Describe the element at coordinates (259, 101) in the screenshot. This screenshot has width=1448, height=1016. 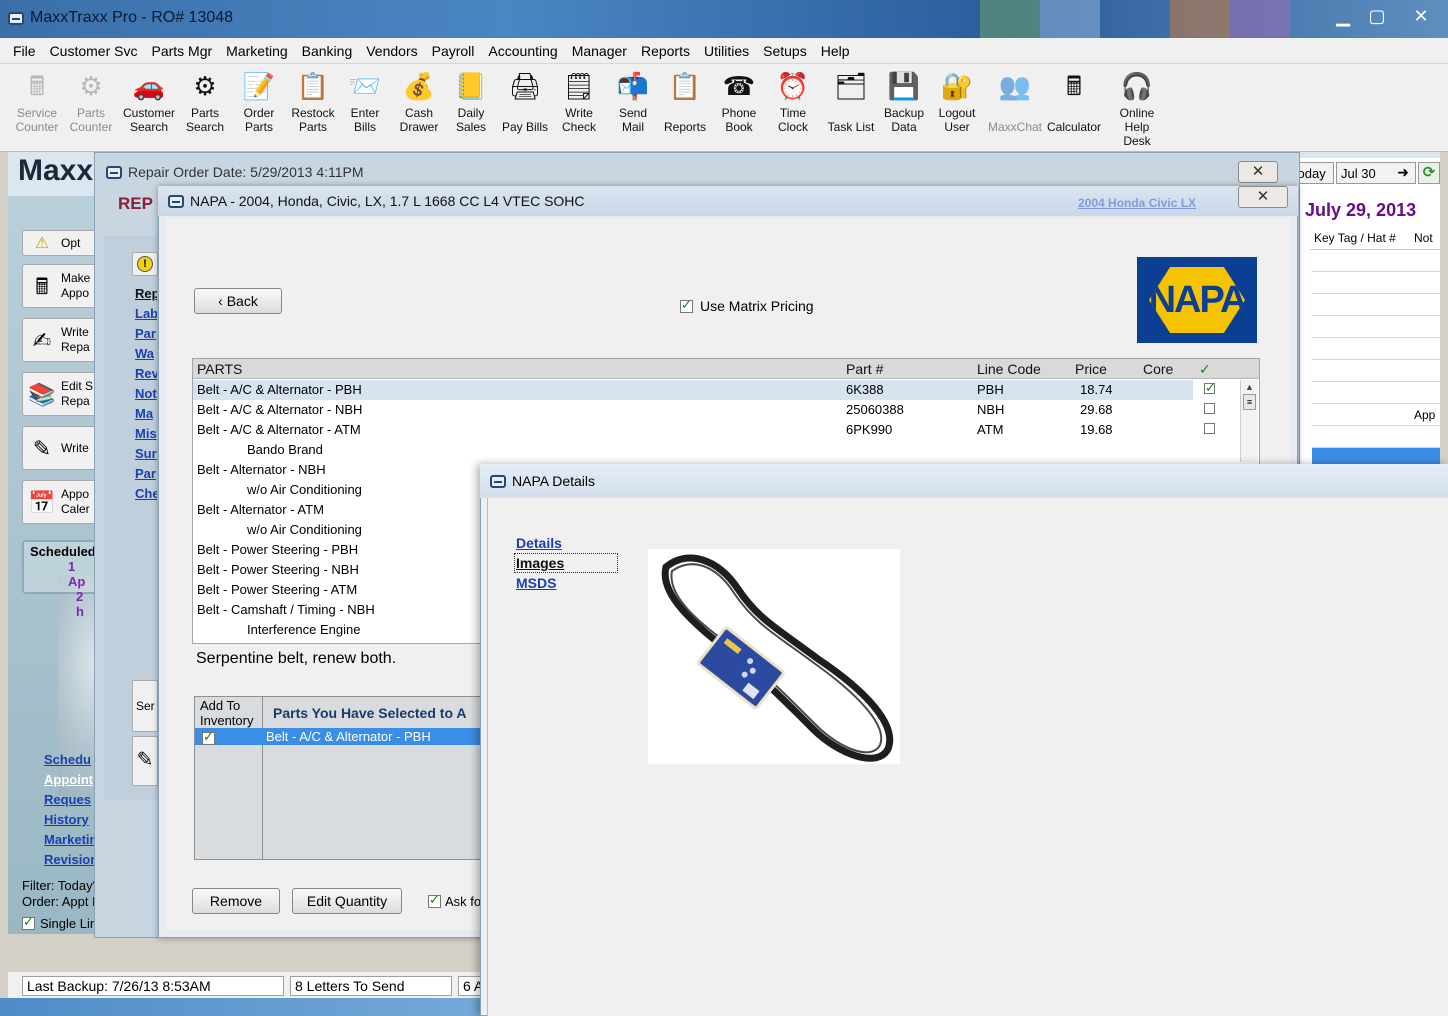
I see `toolbar-order-parts: 📝 Order Parts` at that location.